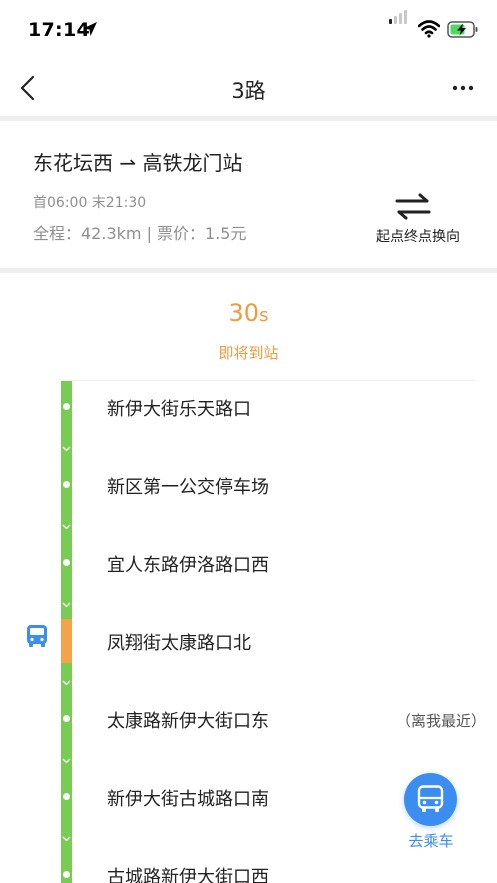 Image resolution: width=497 pixels, height=883 pixels. I want to click on take-bus-label: 去乘车, so click(431, 841).